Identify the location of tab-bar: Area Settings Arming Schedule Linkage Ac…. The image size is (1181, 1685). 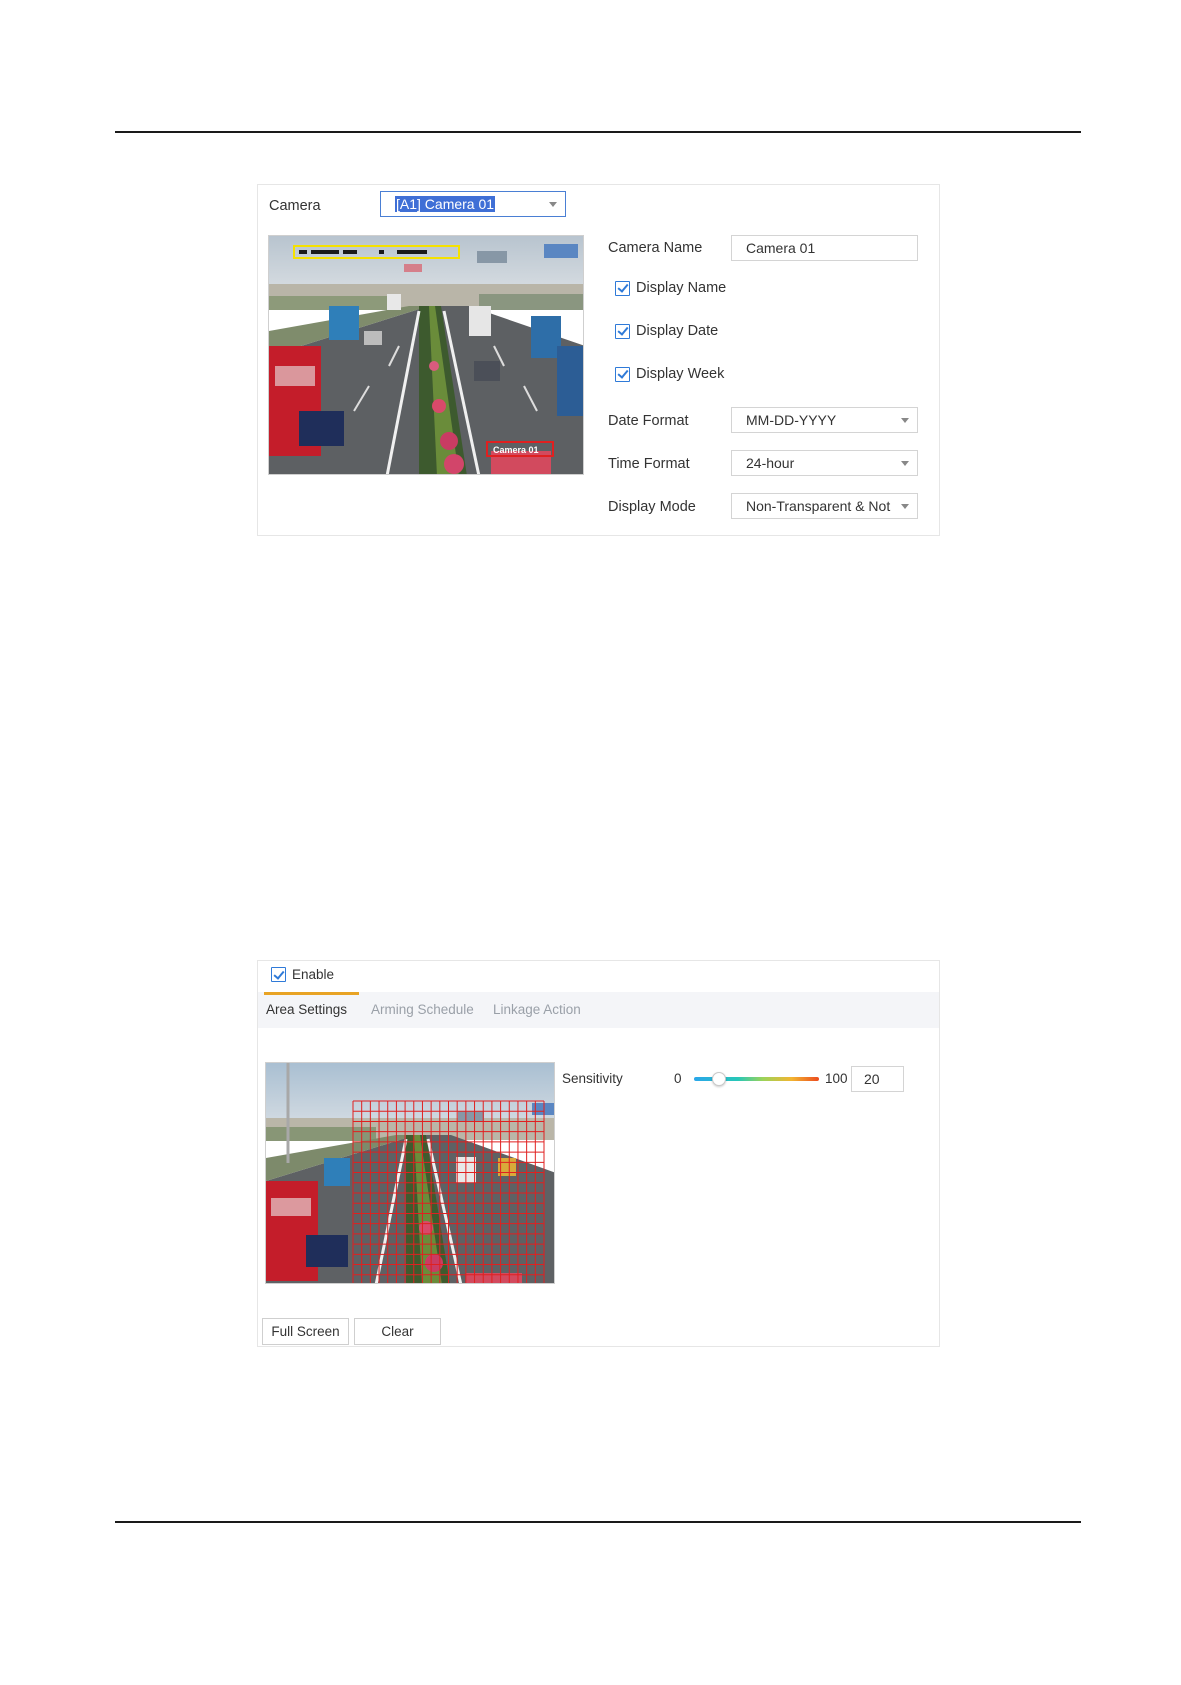
(598, 1010).